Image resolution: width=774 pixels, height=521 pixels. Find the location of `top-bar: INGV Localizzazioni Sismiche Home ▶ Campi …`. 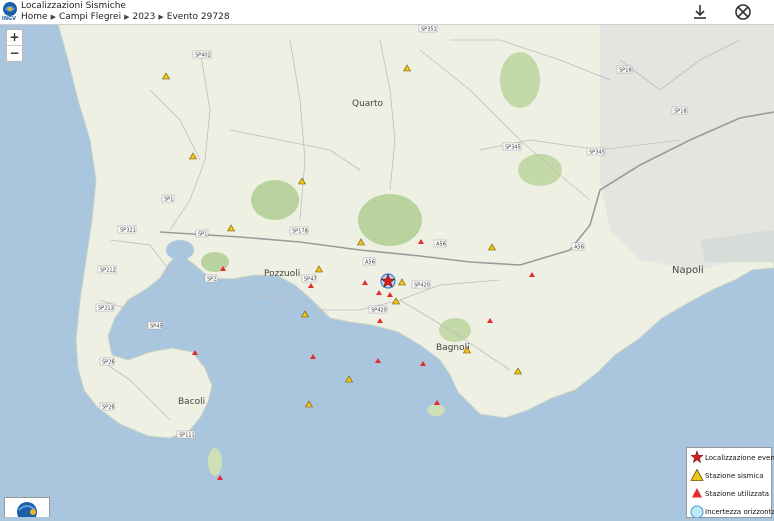

top-bar: INGV Localizzazioni Sismiche Home ▶ Campi … is located at coordinates (387, 12).